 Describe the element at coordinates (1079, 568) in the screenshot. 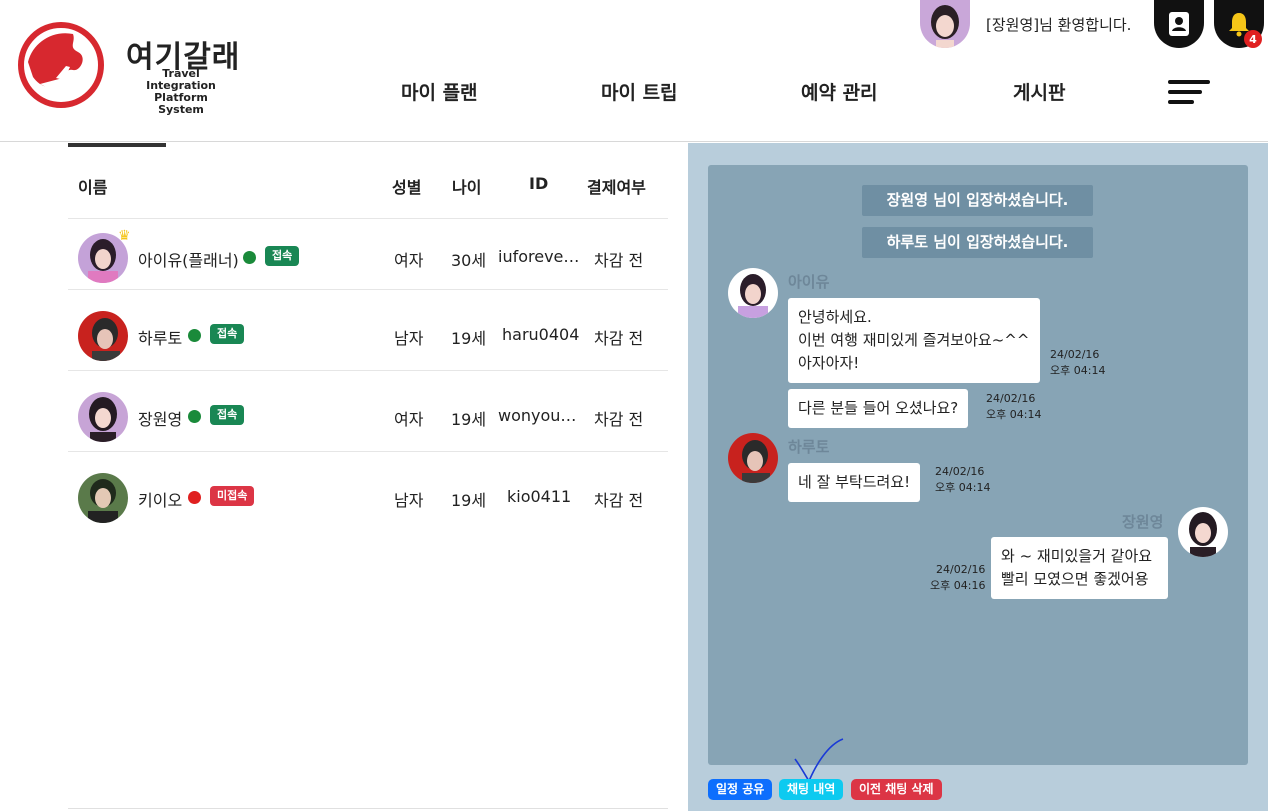

I see `chat-bubble: 와 ~ 재미있을거 같아요 빨리 모였으면 좋겠어용` at that location.